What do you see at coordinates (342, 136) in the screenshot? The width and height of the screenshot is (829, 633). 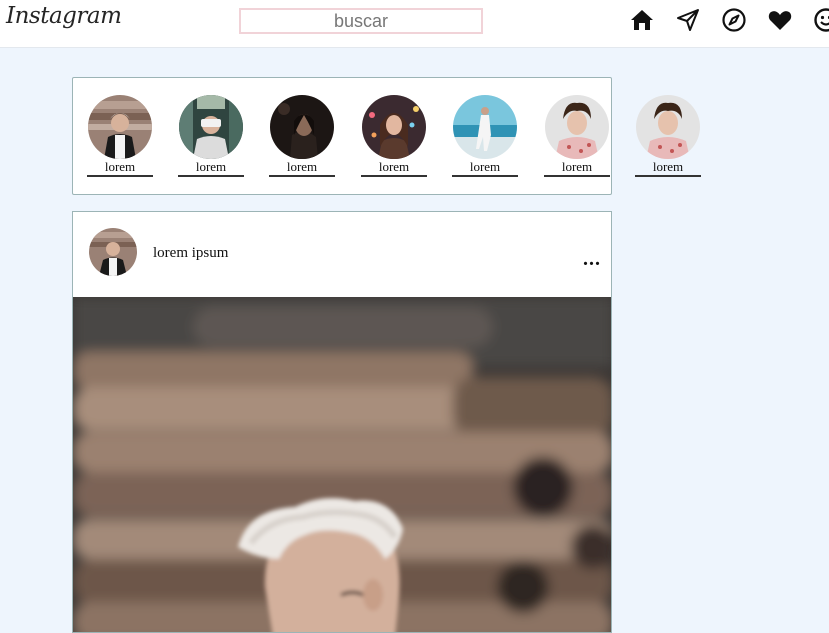 I see `stories-bar: lorem lorem lorem` at bounding box center [342, 136].